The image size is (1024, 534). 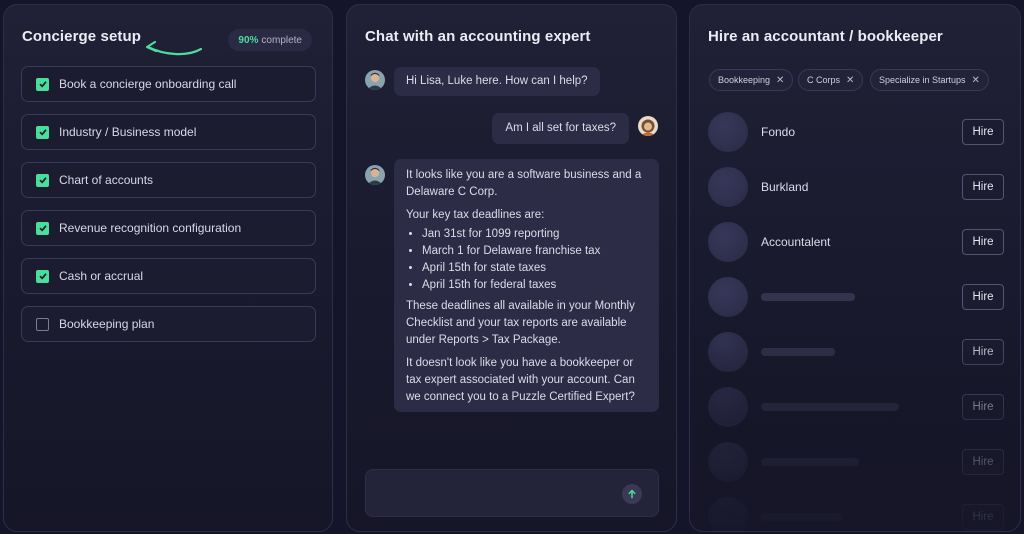 What do you see at coordinates (128, 132) in the screenshot?
I see `checklist-item-label: Industry / Business model` at bounding box center [128, 132].